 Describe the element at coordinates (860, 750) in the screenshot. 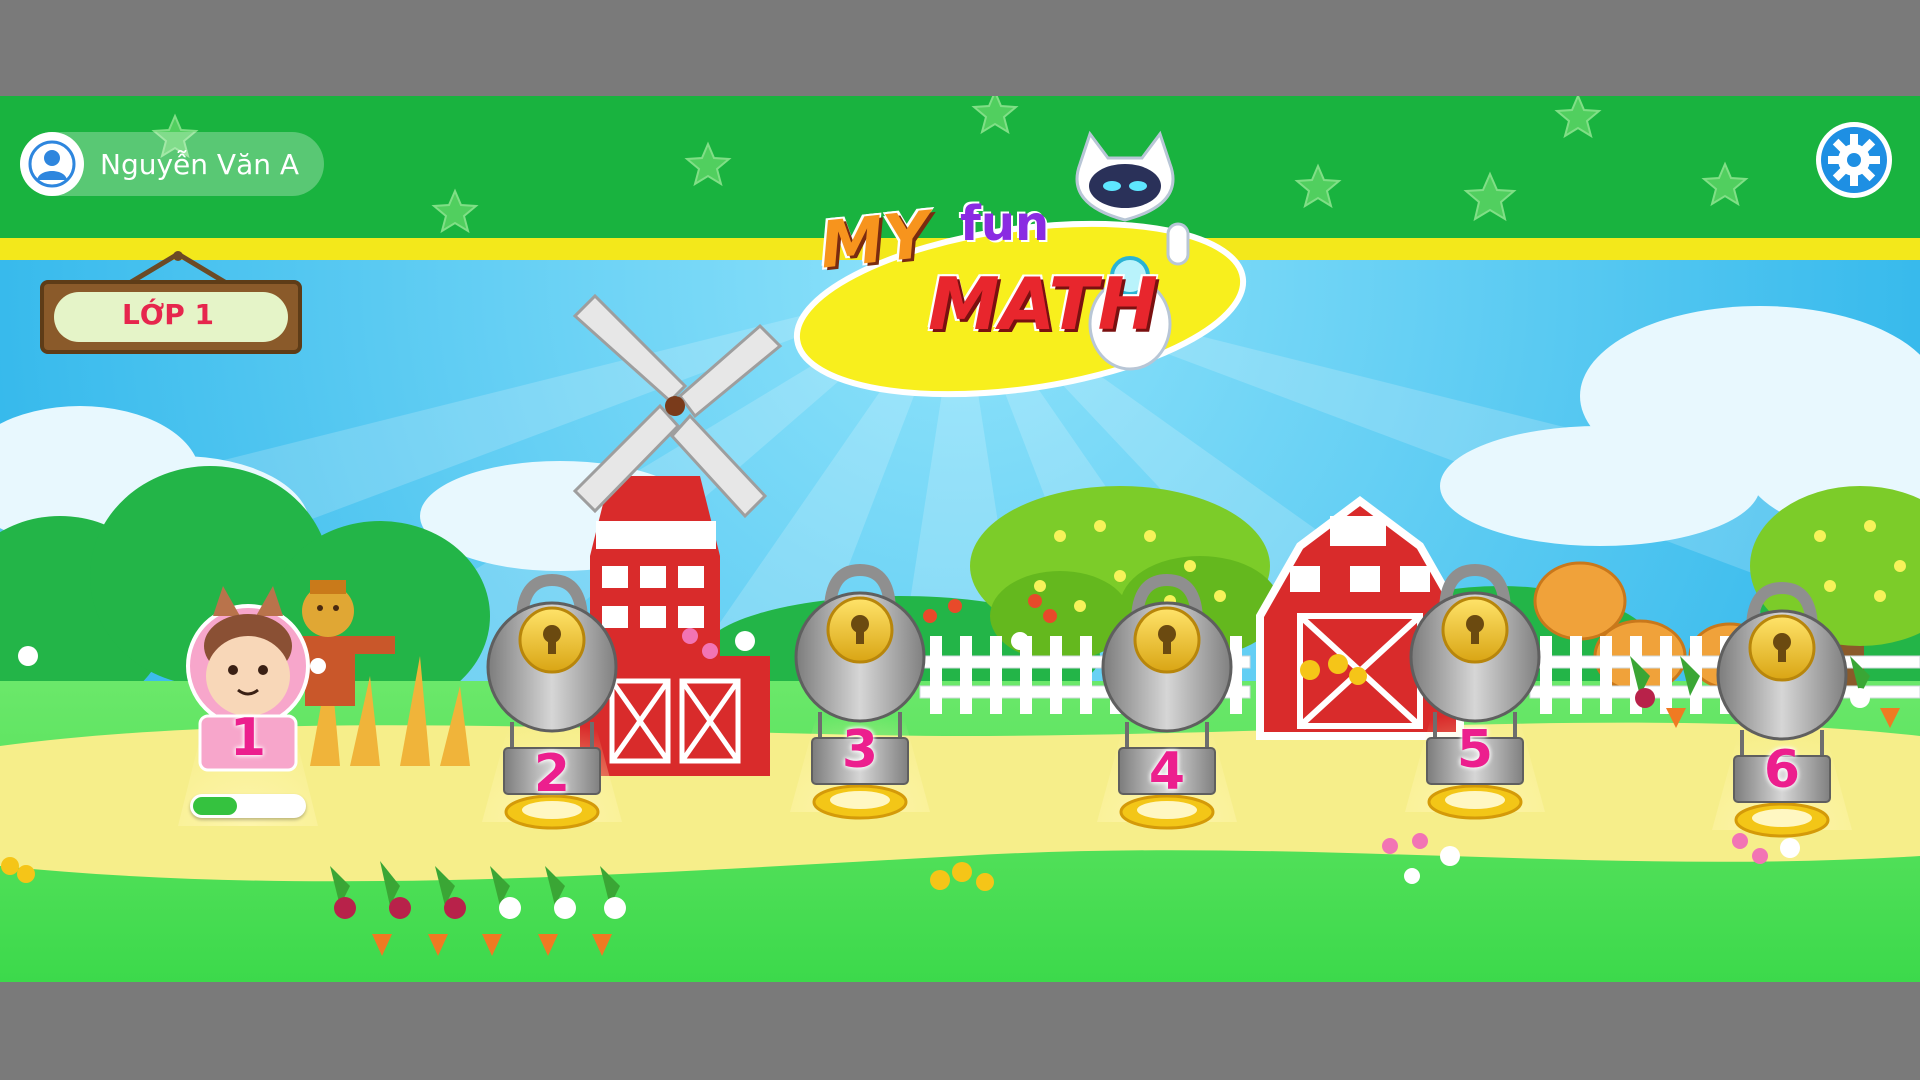

I see `level-3-number: 3` at that location.